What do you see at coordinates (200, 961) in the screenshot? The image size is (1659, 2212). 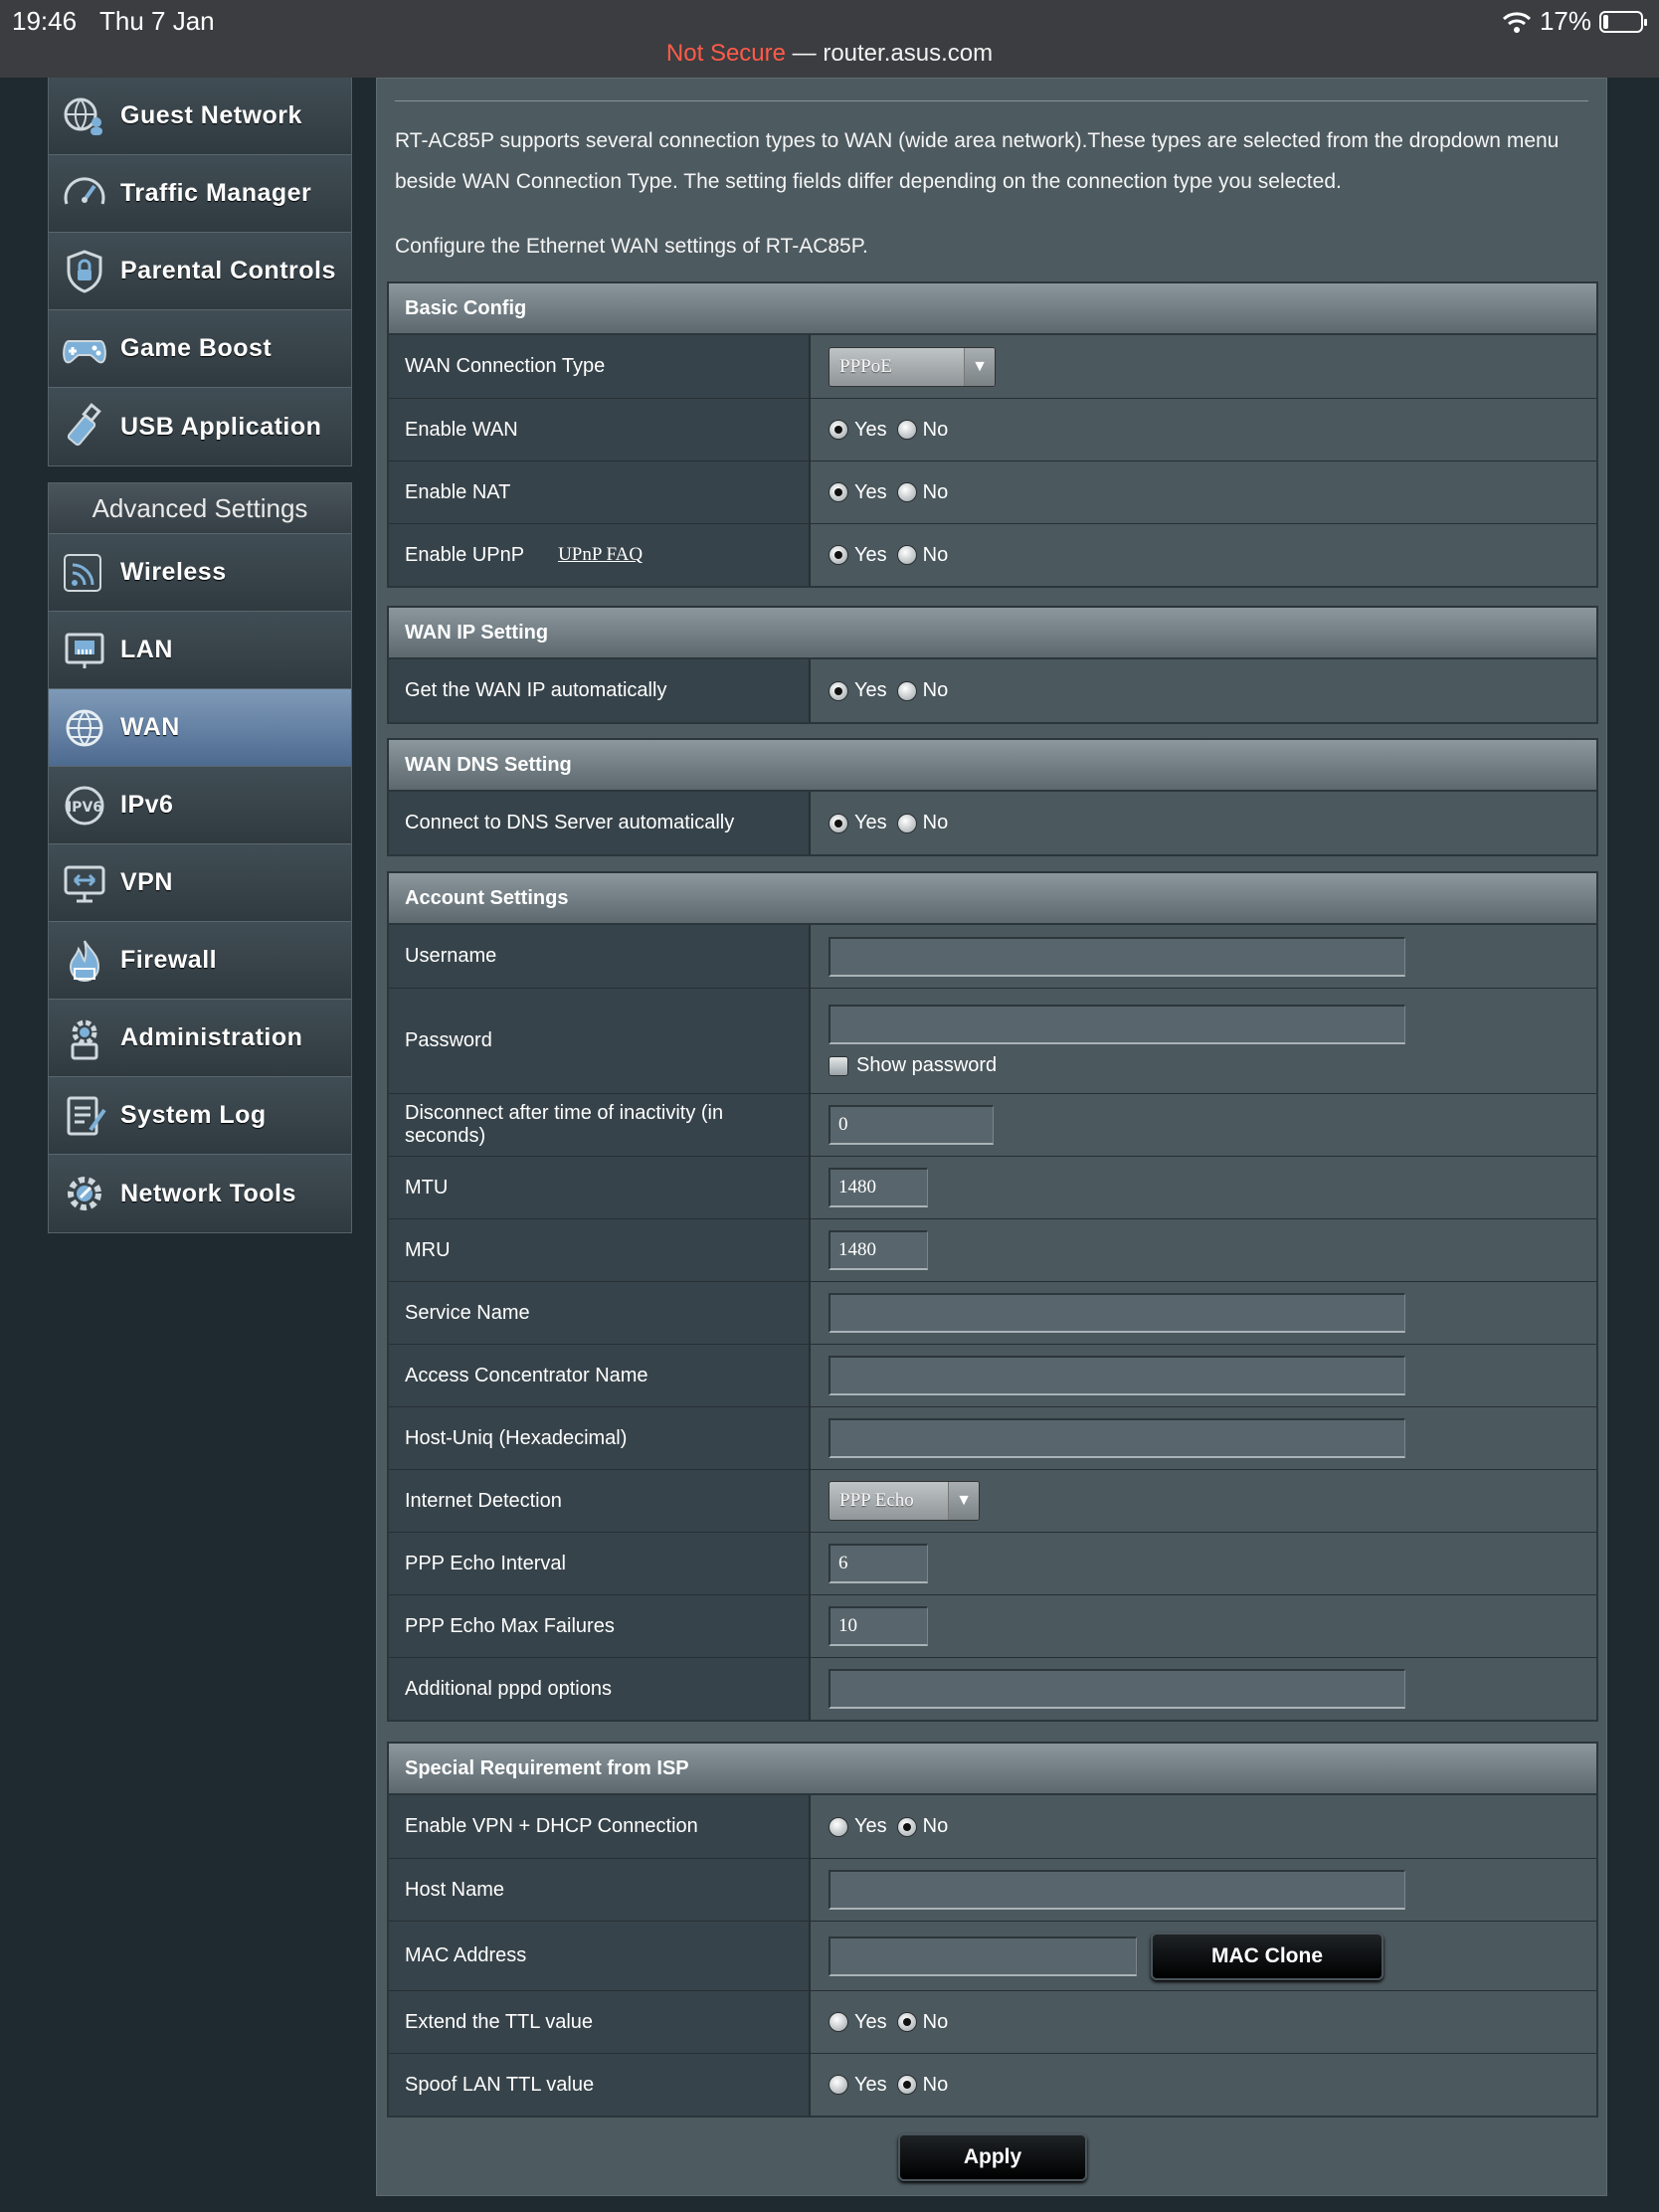 I see `sidebar-item-firewall: Firewall` at bounding box center [200, 961].